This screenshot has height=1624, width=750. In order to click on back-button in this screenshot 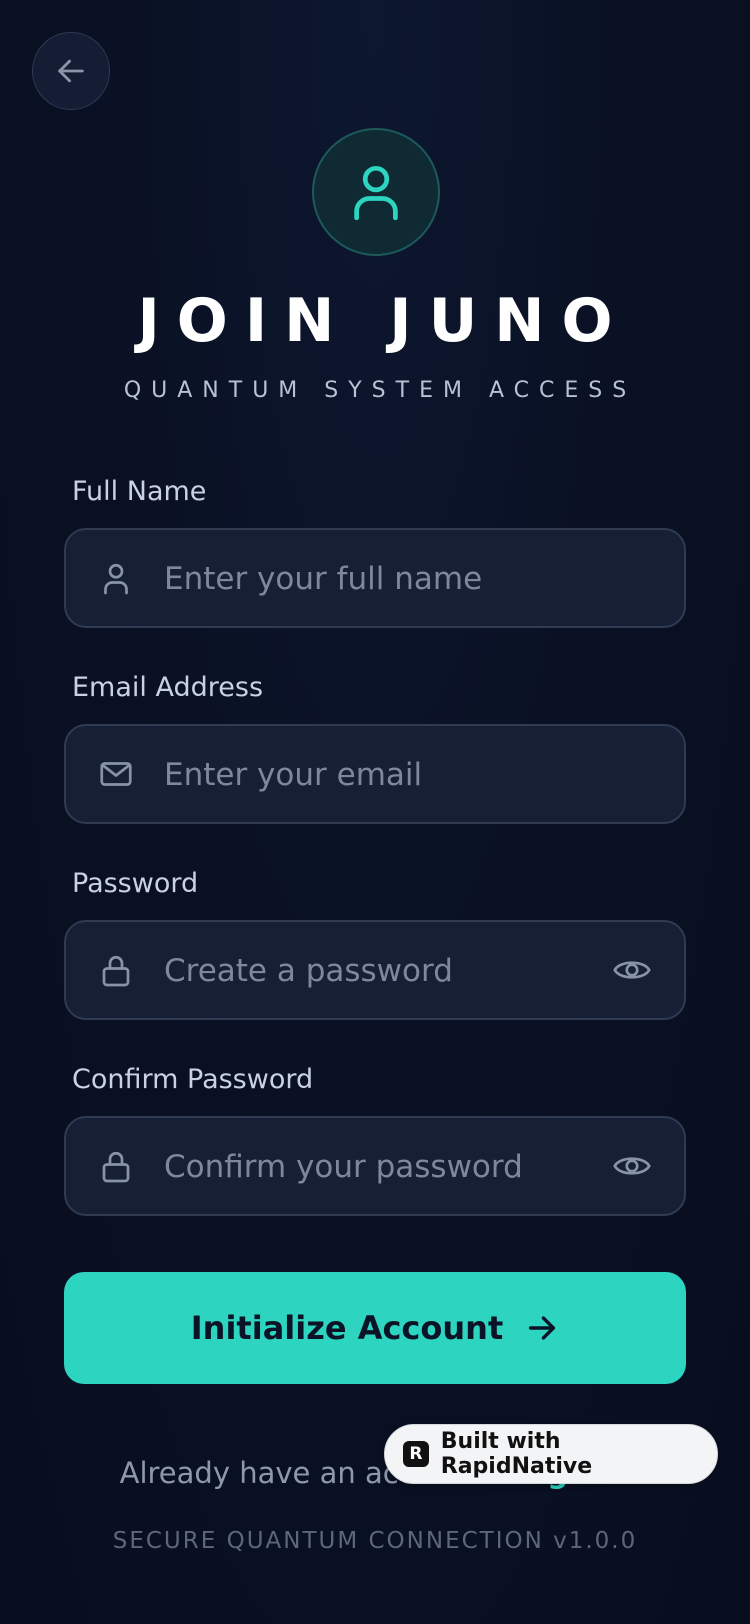, I will do `click(71, 71)`.